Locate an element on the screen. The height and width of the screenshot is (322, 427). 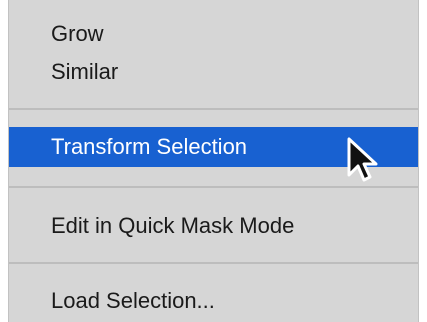
mouse-pointer-icon is located at coordinates (362, 159).